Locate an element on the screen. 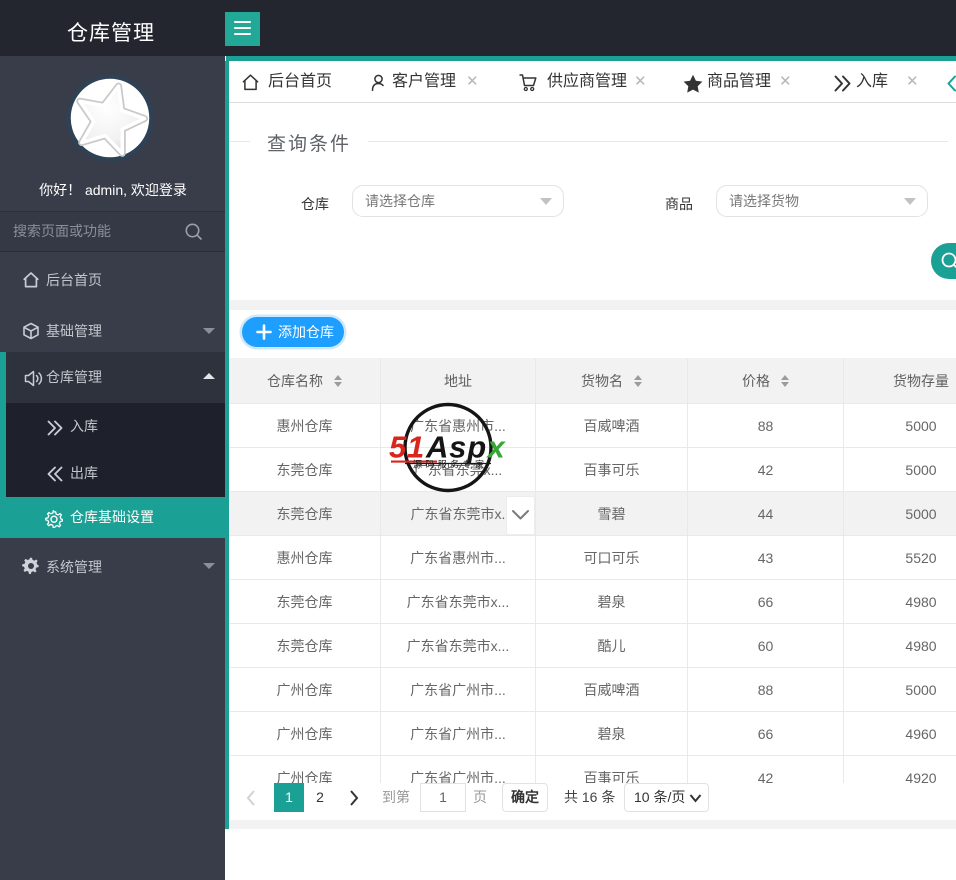 Image resolution: width=956 pixels, height=880 pixels. svg-text: x is located at coordinates (496, 447).